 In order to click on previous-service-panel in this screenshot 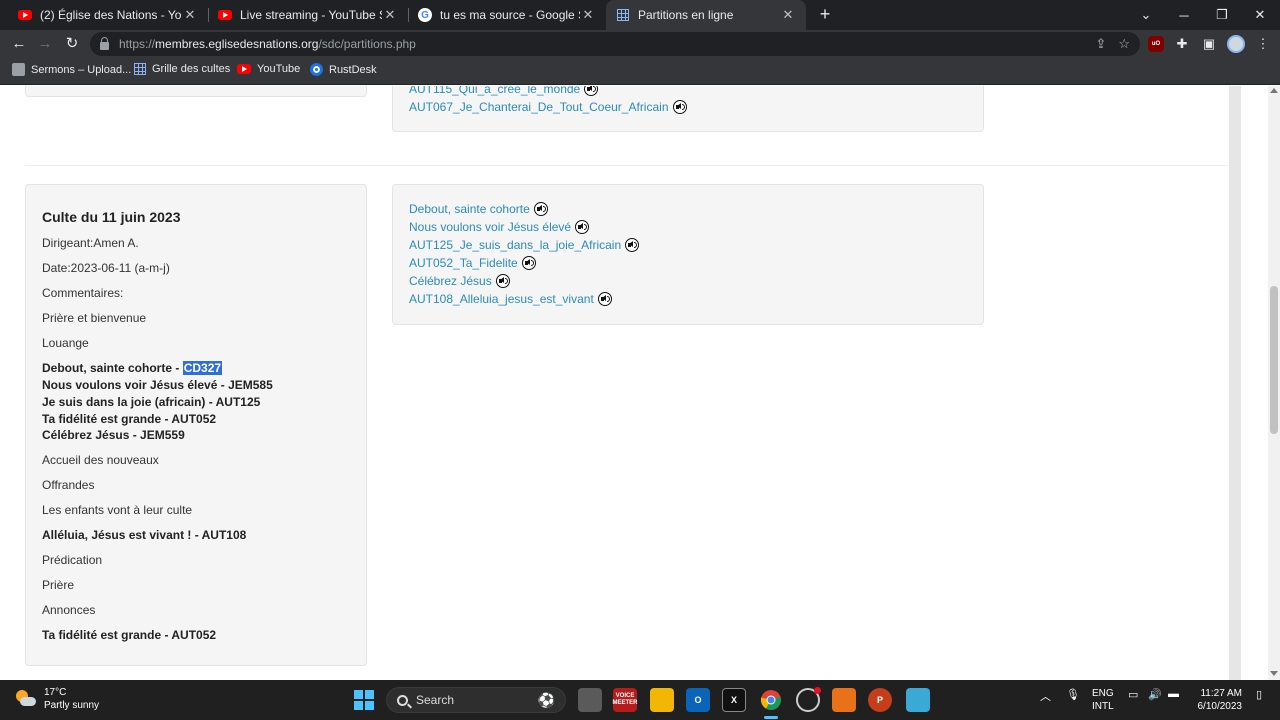, I will do `click(196, 91)`.